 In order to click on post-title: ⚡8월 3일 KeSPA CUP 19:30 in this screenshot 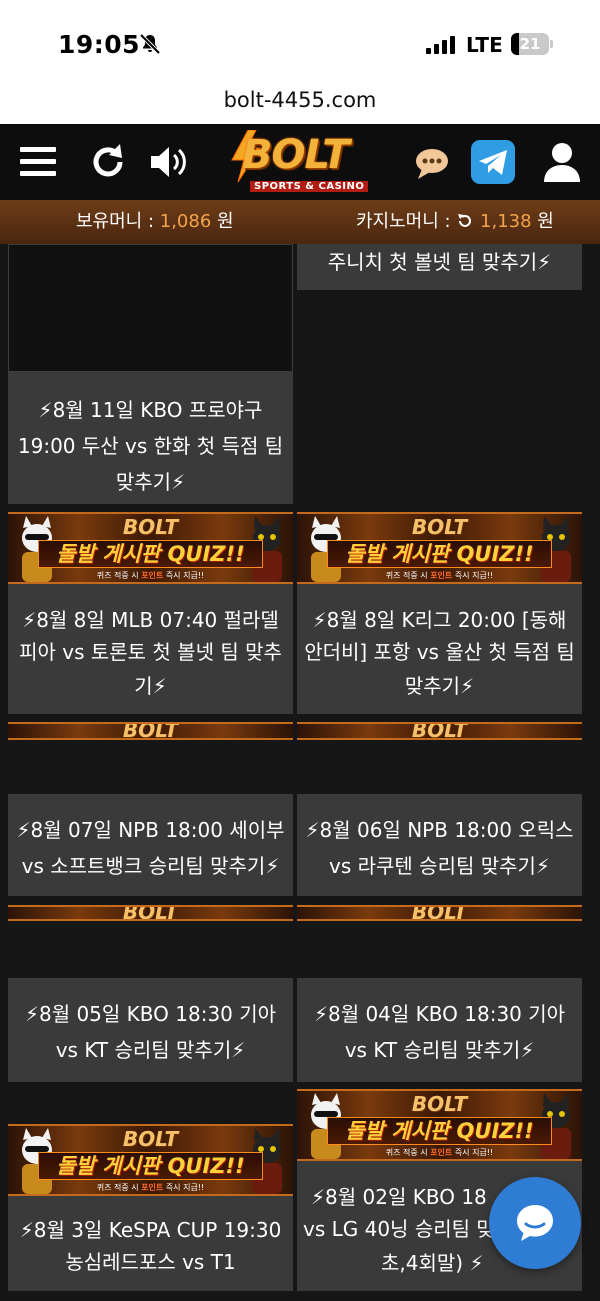, I will do `click(150, 1230)`.